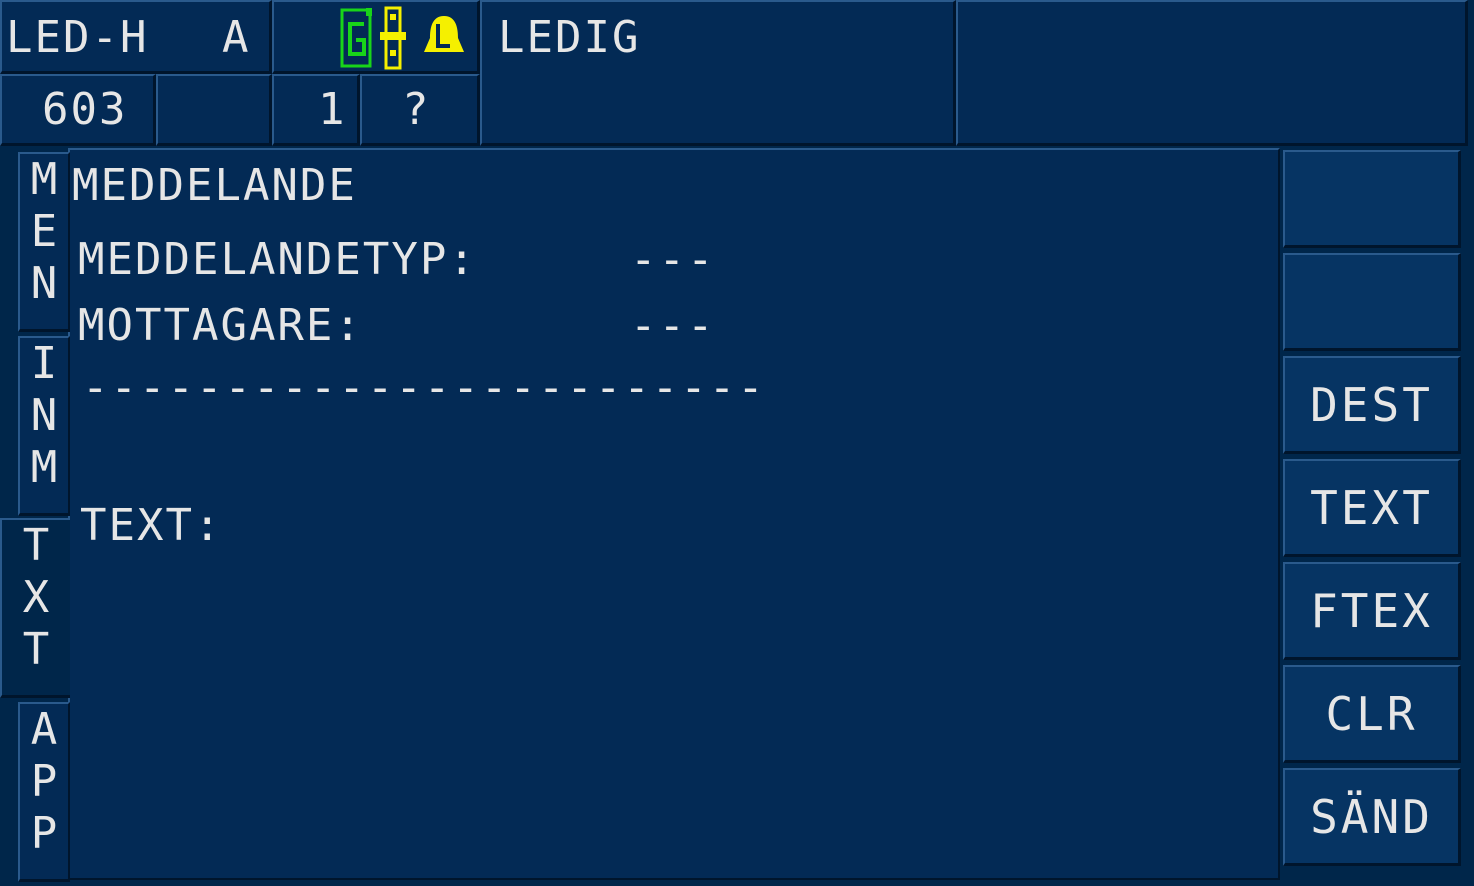  What do you see at coordinates (1372, 508) in the screenshot?
I see `text-button: TEXT` at bounding box center [1372, 508].